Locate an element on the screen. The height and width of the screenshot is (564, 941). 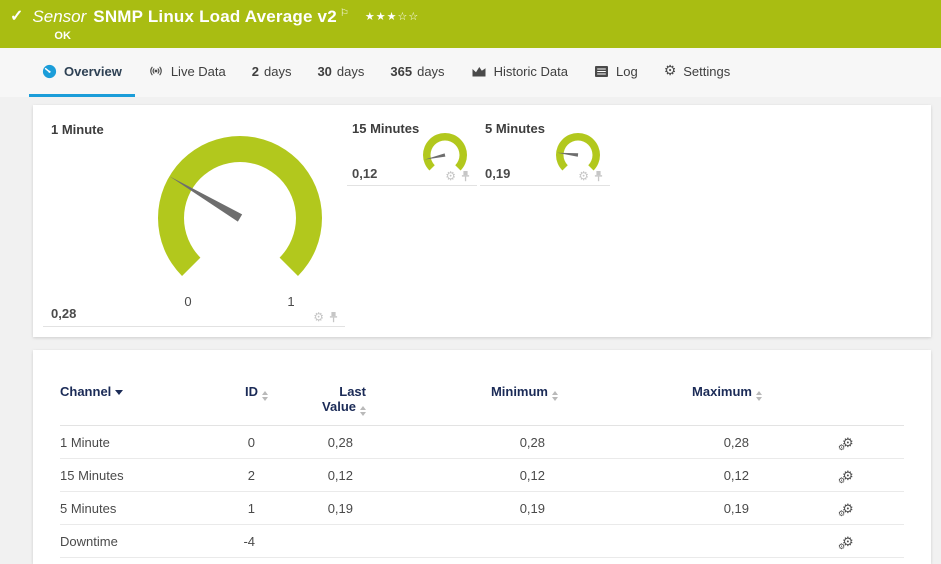
gauge-card-1-minute: 1 Minute 0 1 0,28 ⚙ is located at coordinates (194, 221).